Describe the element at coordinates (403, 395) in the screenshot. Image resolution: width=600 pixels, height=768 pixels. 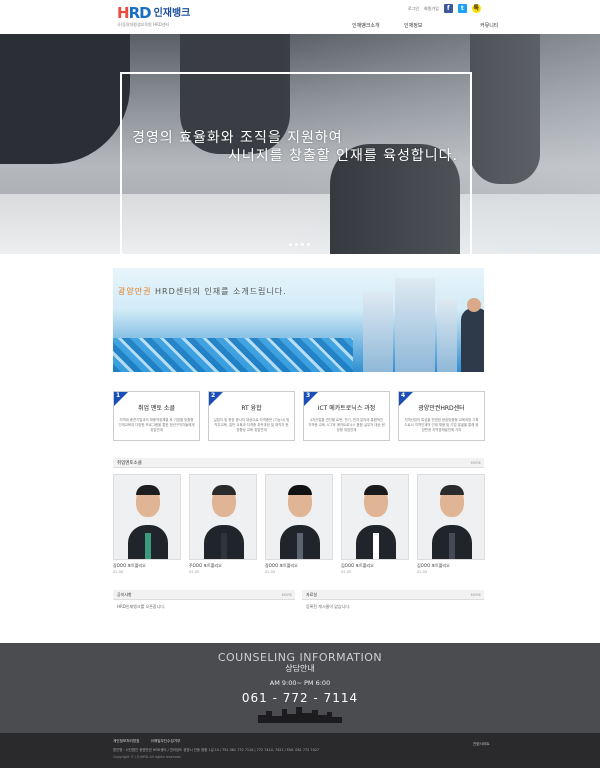
I see `card-number: 4` at that location.